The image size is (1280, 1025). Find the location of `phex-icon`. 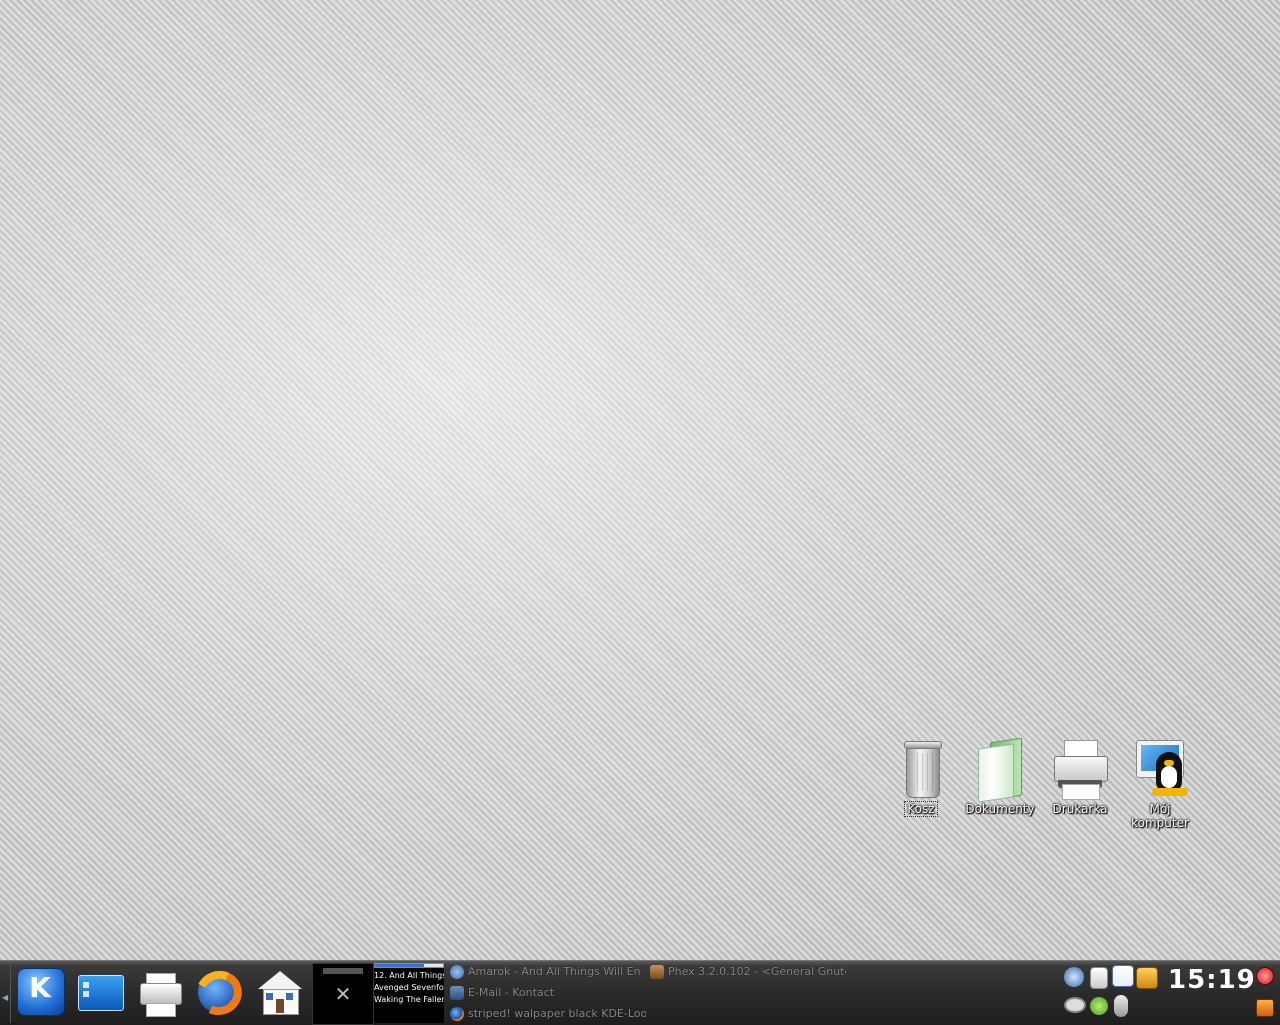

phex-icon is located at coordinates (657, 972).